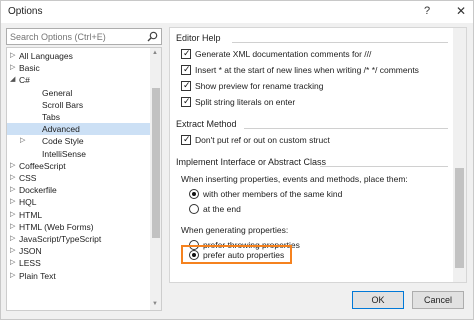  Describe the element at coordinates (51, 117) in the screenshot. I see `tree-item-label: Tabs` at that location.